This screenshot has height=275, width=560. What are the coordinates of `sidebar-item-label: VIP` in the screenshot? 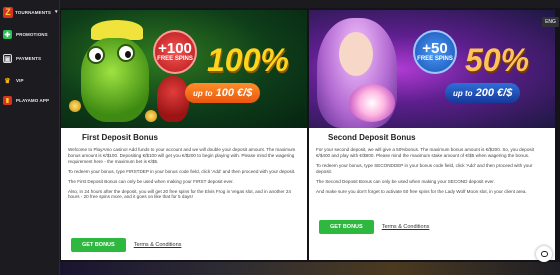 It's located at (20, 80).